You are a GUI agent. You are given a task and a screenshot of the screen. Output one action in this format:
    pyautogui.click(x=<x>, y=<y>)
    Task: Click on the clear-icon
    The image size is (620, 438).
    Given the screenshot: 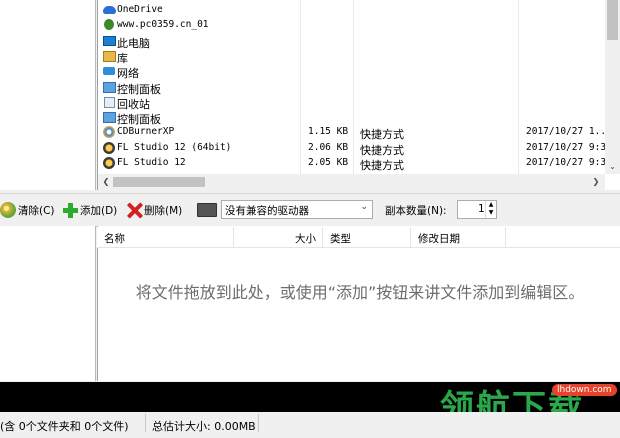 What is the action you would take?
    pyautogui.click(x=8, y=210)
    